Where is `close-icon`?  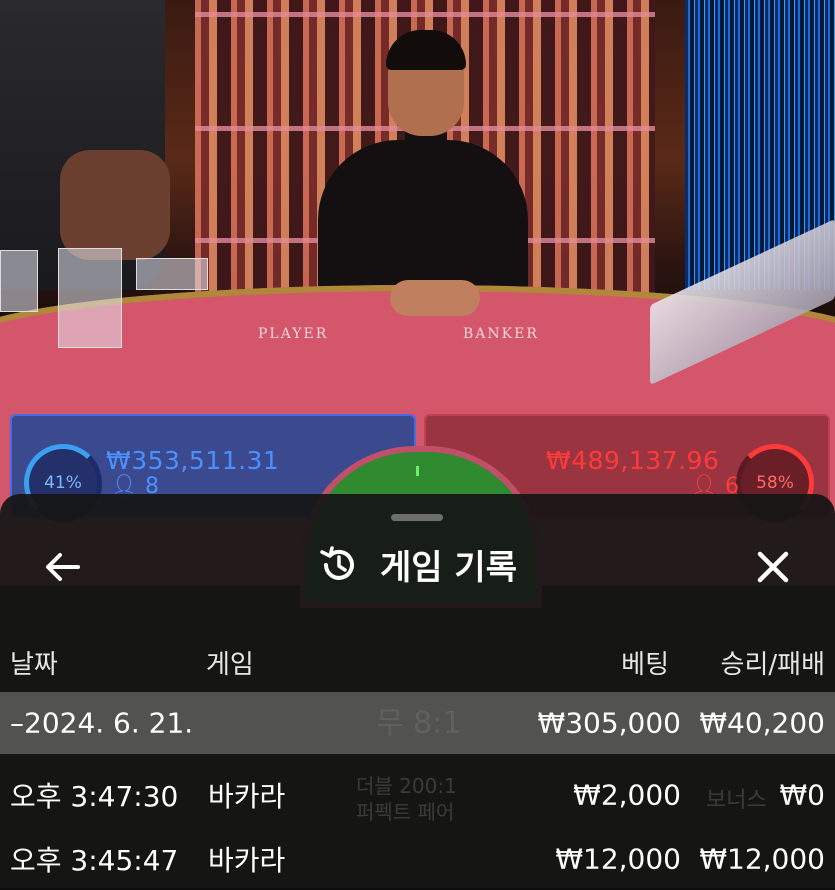 close-icon is located at coordinates (773, 567).